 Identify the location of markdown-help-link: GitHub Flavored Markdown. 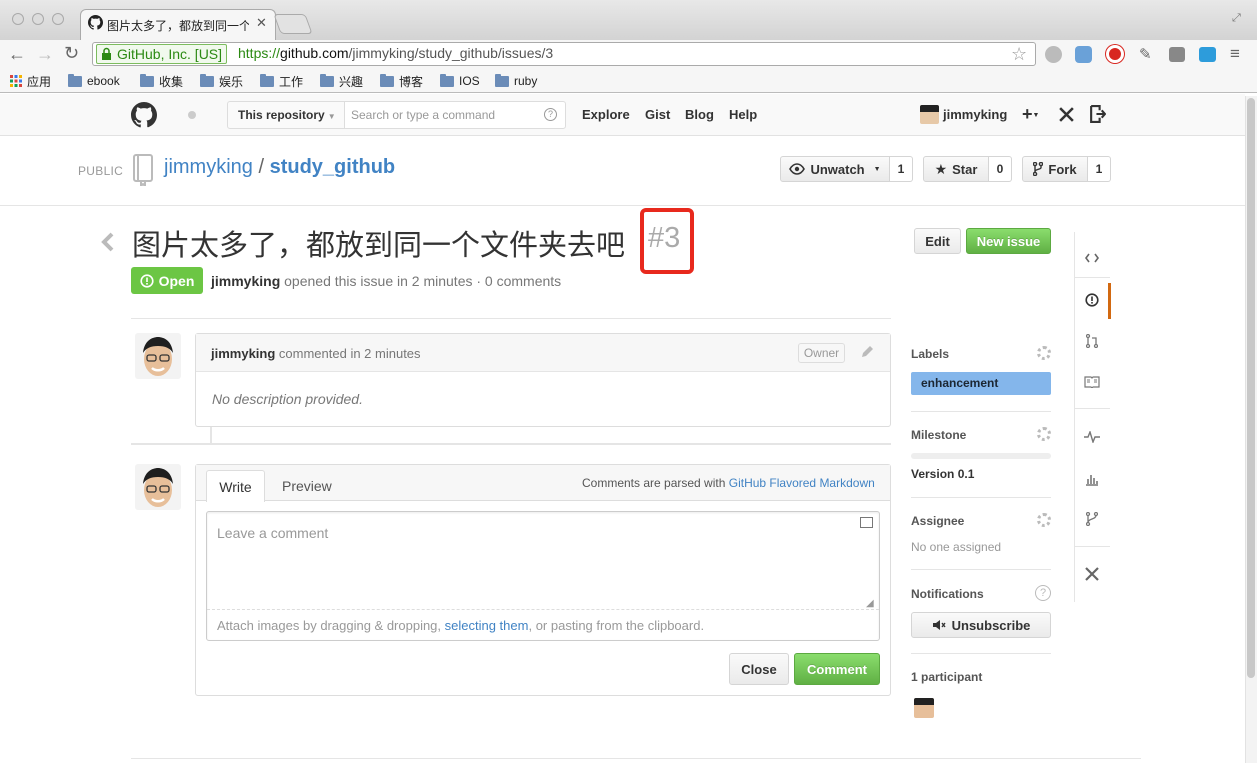
(802, 483).